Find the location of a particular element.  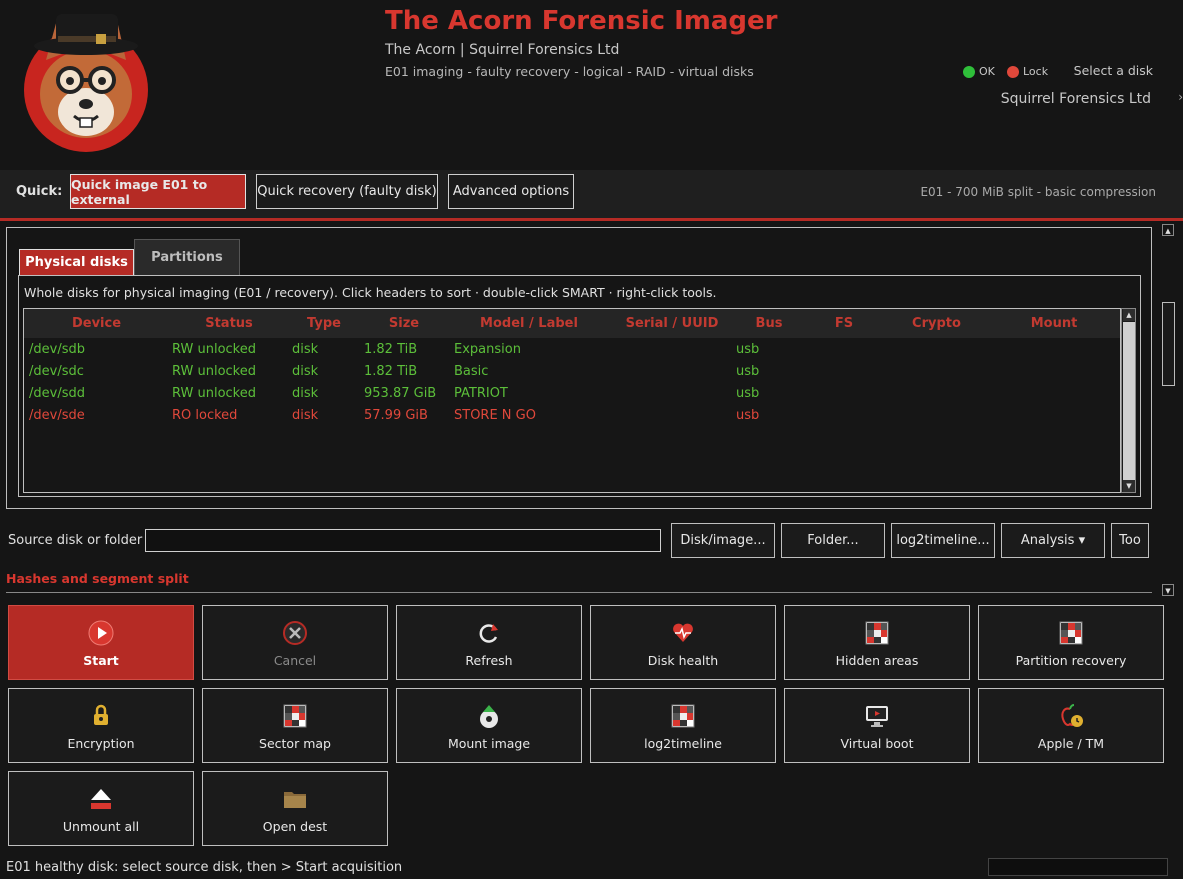

quick-settings-note: E01 - 700 MiB split - basic compression is located at coordinates (1038, 192).